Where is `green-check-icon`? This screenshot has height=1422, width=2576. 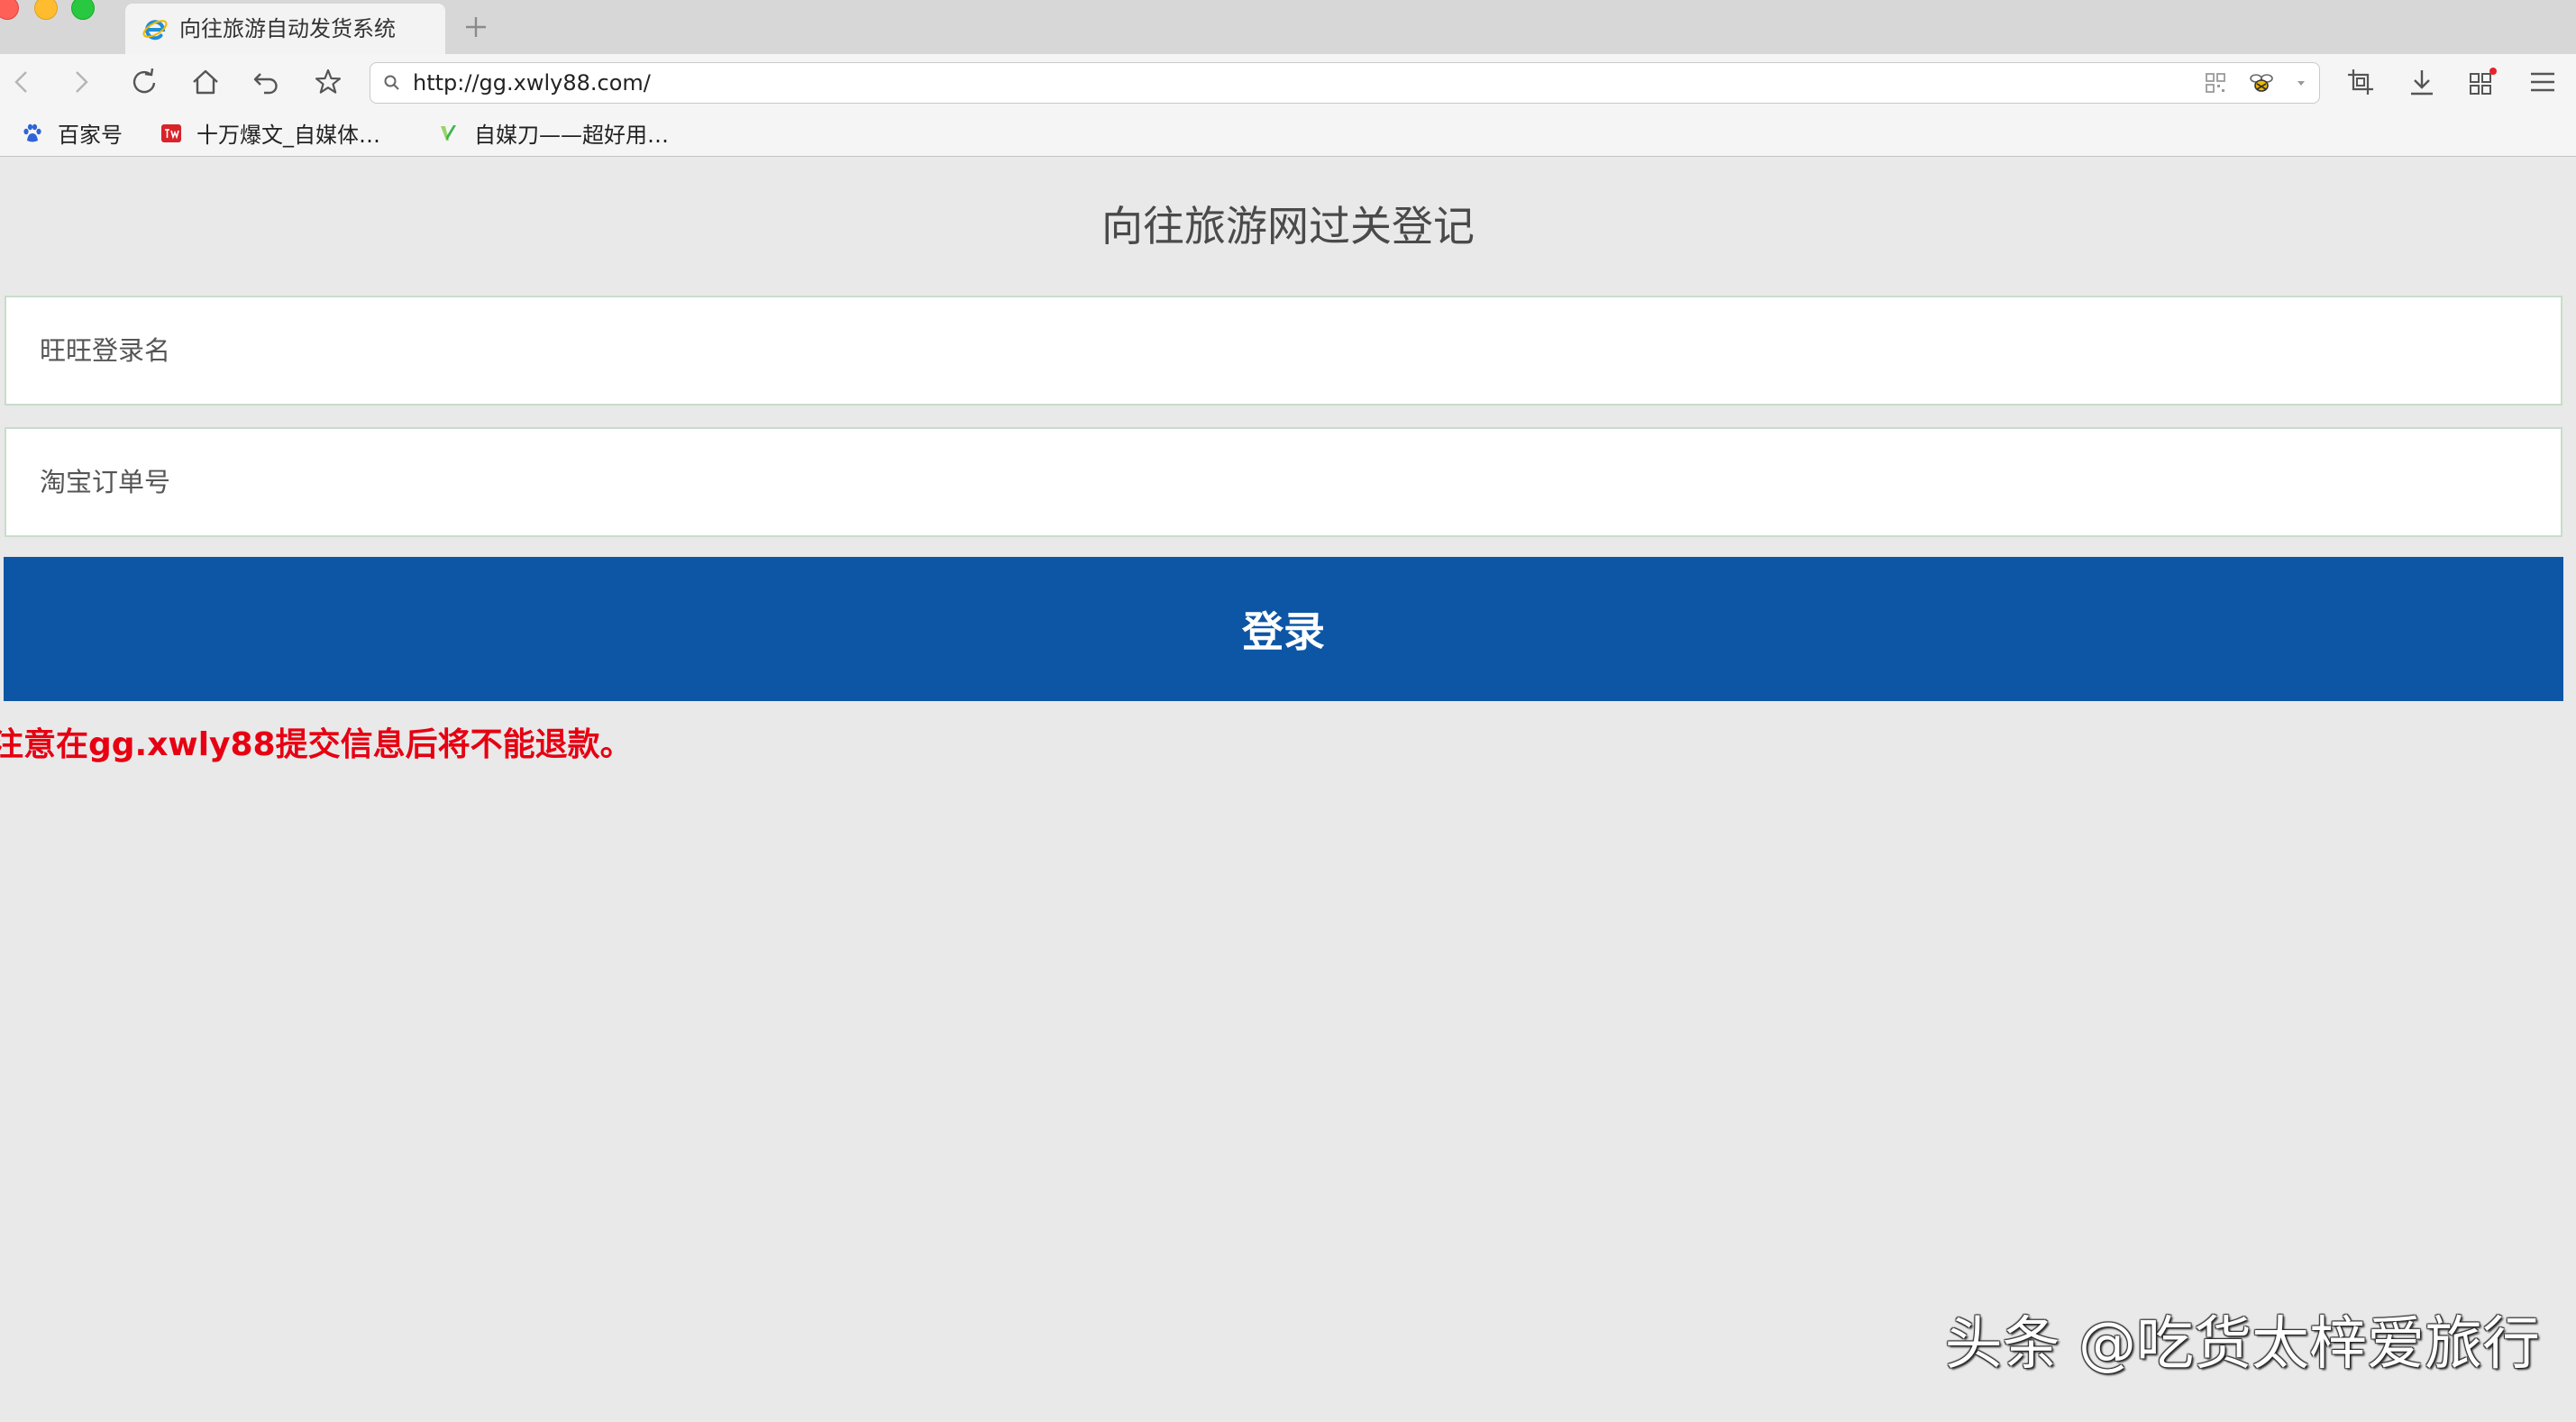 green-check-icon is located at coordinates (449, 133).